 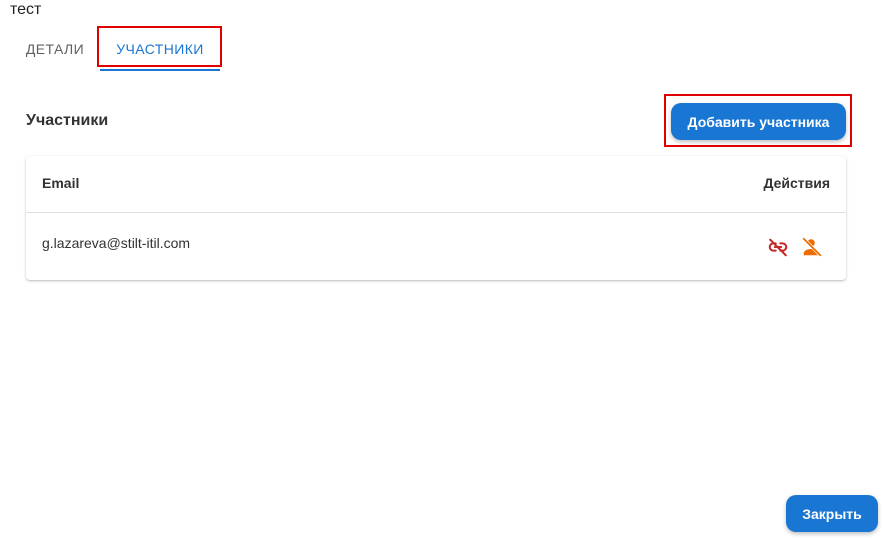 I want to click on column-header-actions: Действия, so click(x=796, y=183).